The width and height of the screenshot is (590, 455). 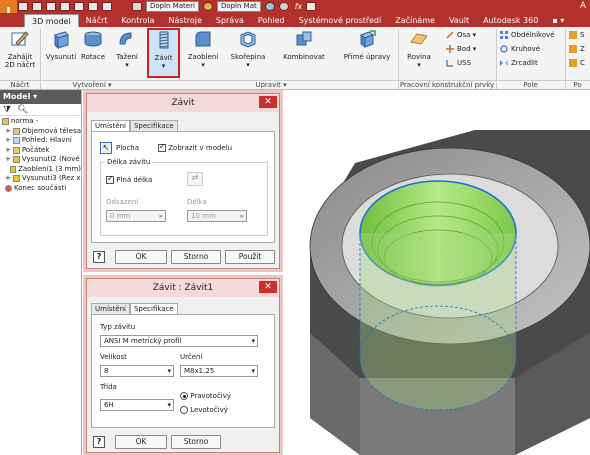 What do you see at coordinates (250, 257) in the screenshot?
I see `apply-button: Použít` at bounding box center [250, 257].